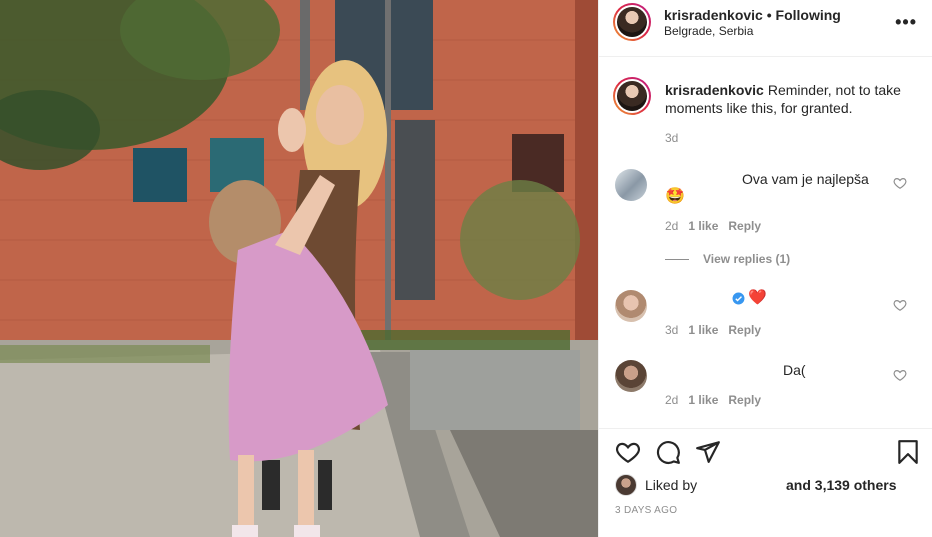 Image resolution: width=932 pixels, height=537 pixels. Describe the element at coordinates (714, 90) in the screenshot. I see `caption-username: krisradenkovic` at that location.